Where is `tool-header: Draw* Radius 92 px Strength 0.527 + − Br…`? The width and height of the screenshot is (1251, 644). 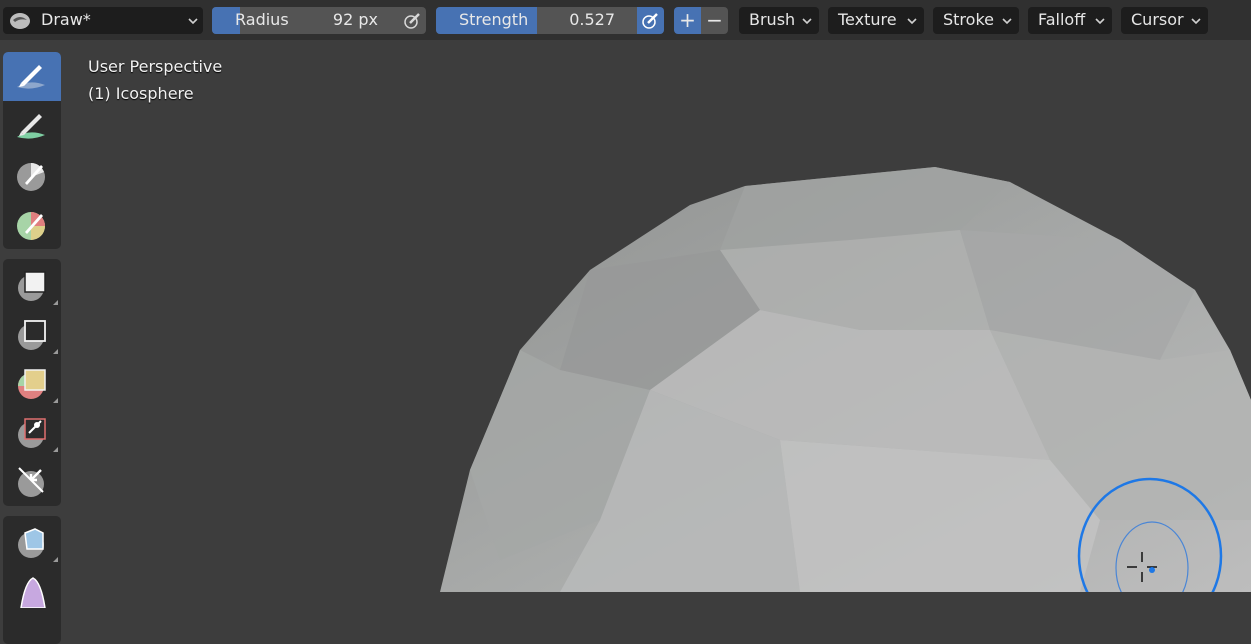
tool-header: Draw* Radius 92 px Strength 0.527 + − Br… is located at coordinates (625, 20).